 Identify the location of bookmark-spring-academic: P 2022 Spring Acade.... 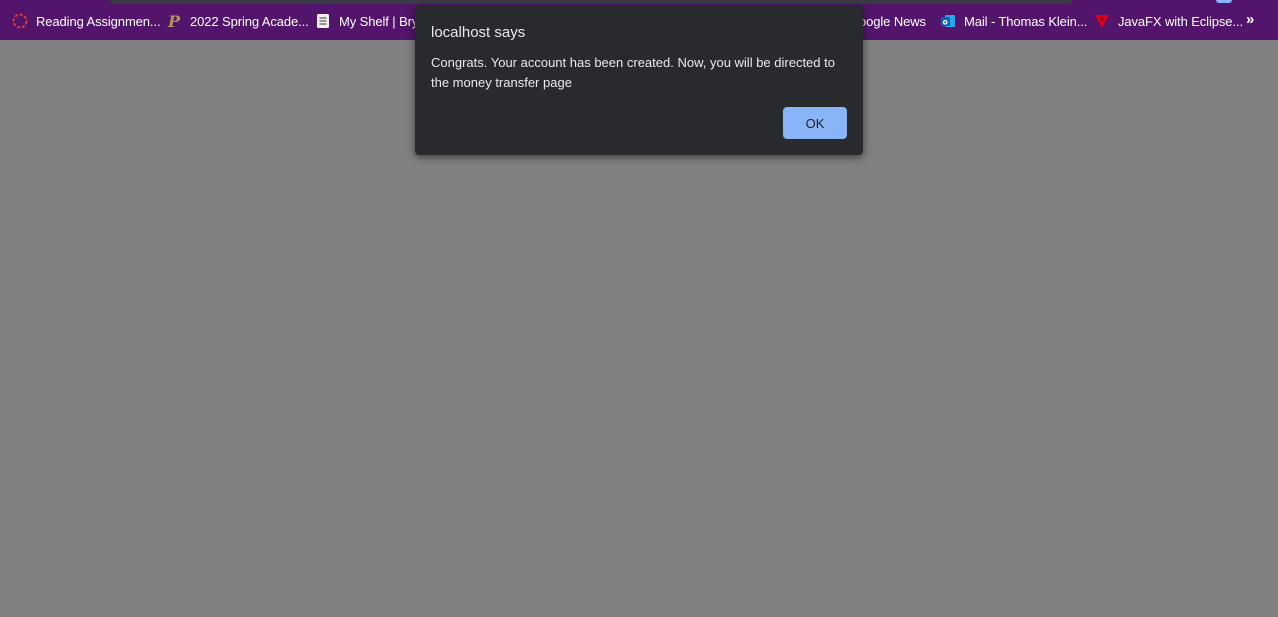
(237, 21).